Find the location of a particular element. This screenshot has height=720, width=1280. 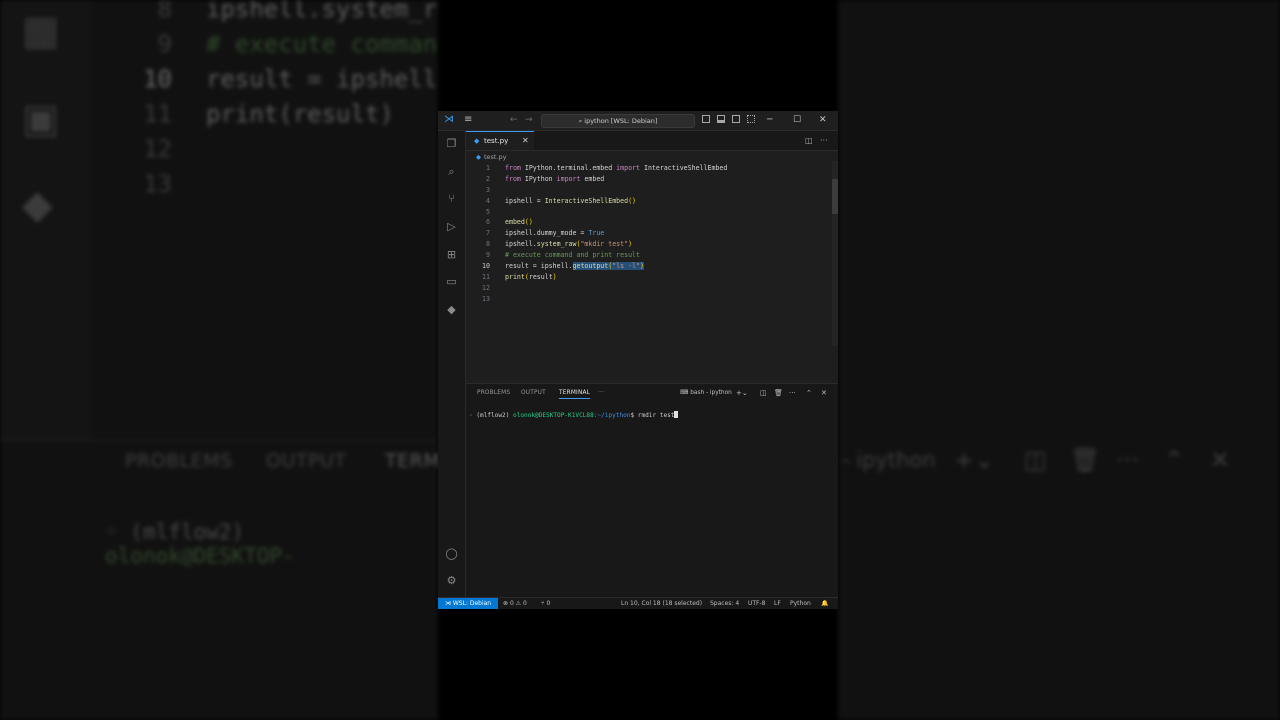

code-line: 4 ipshell = InteractiveShellEmbed() is located at coordinates (646, 201).